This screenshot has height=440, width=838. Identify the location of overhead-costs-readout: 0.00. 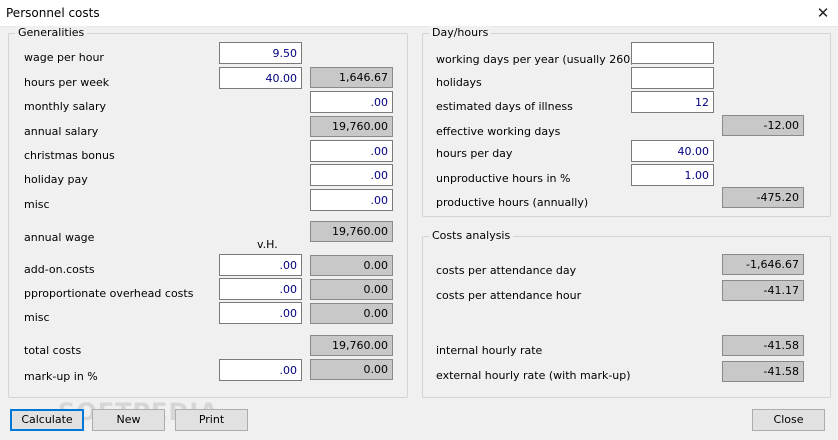
(351, 289).